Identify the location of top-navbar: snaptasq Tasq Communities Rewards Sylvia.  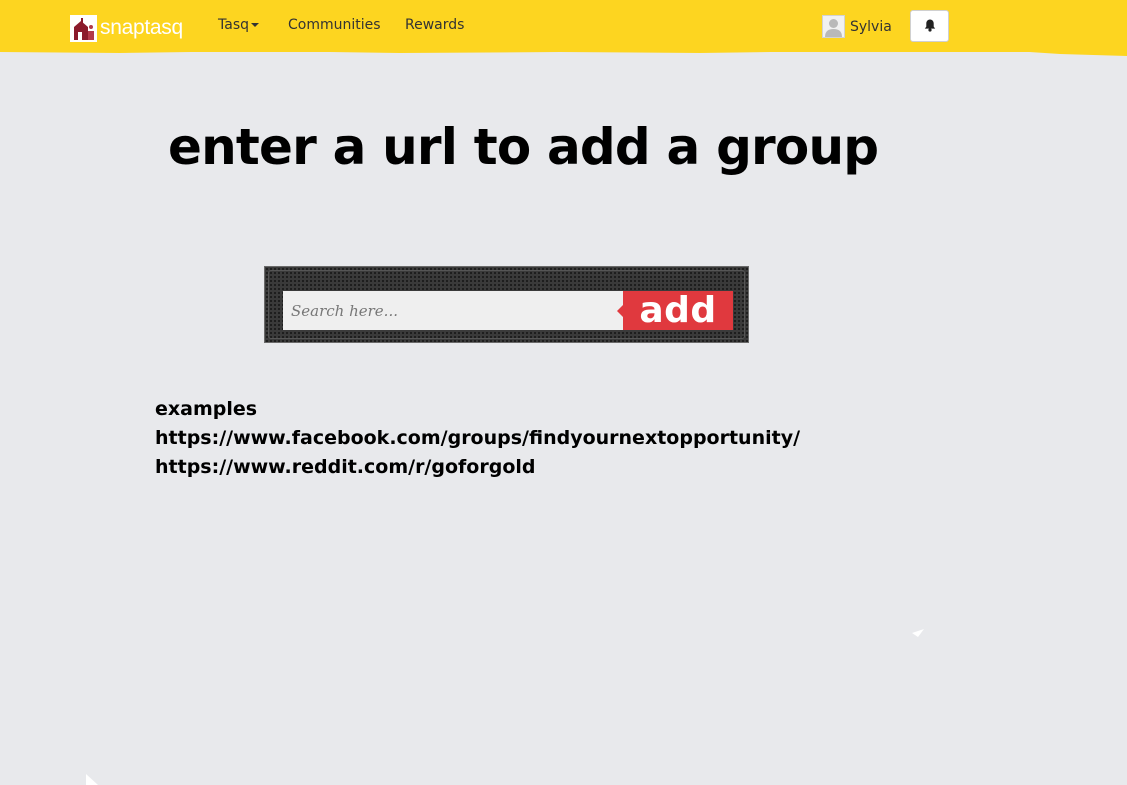
(563, 26).